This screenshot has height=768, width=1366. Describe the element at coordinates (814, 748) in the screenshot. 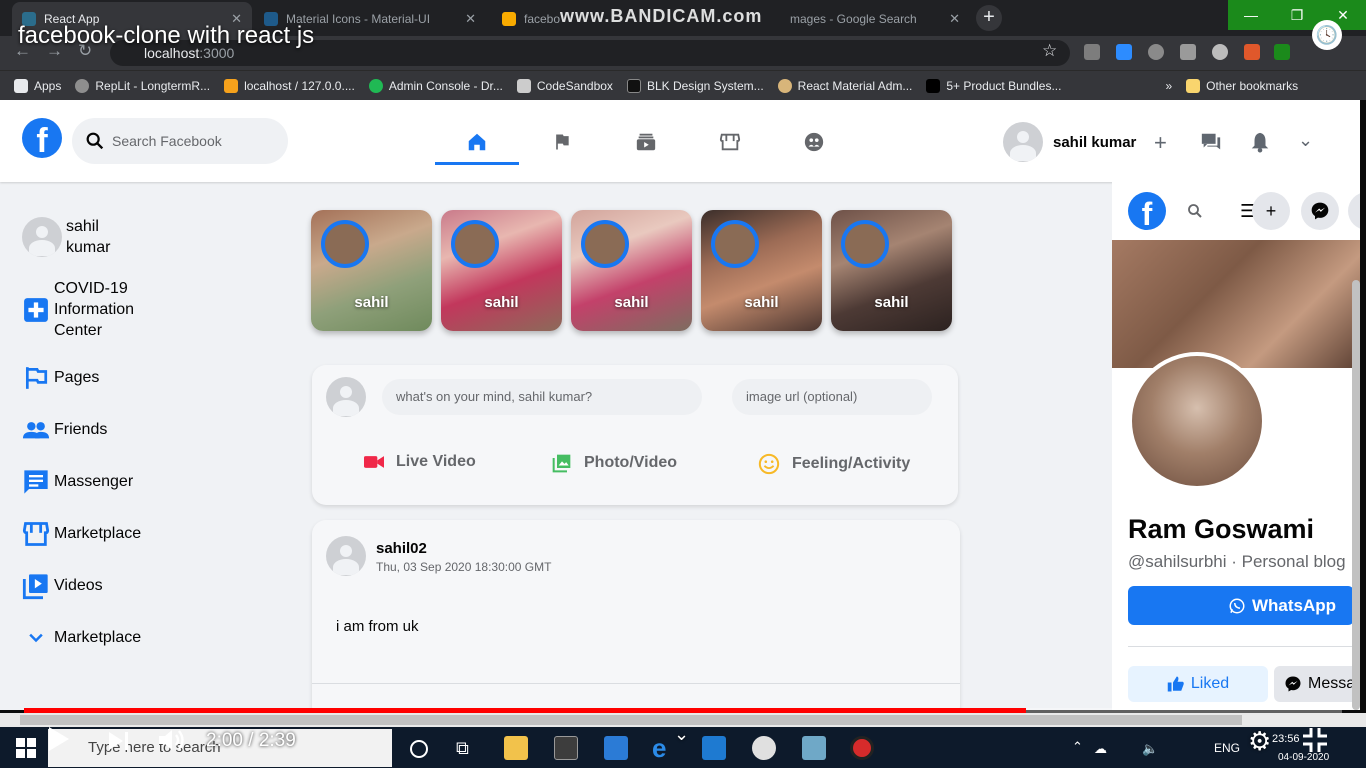

I see `notepad-icon` at that location.